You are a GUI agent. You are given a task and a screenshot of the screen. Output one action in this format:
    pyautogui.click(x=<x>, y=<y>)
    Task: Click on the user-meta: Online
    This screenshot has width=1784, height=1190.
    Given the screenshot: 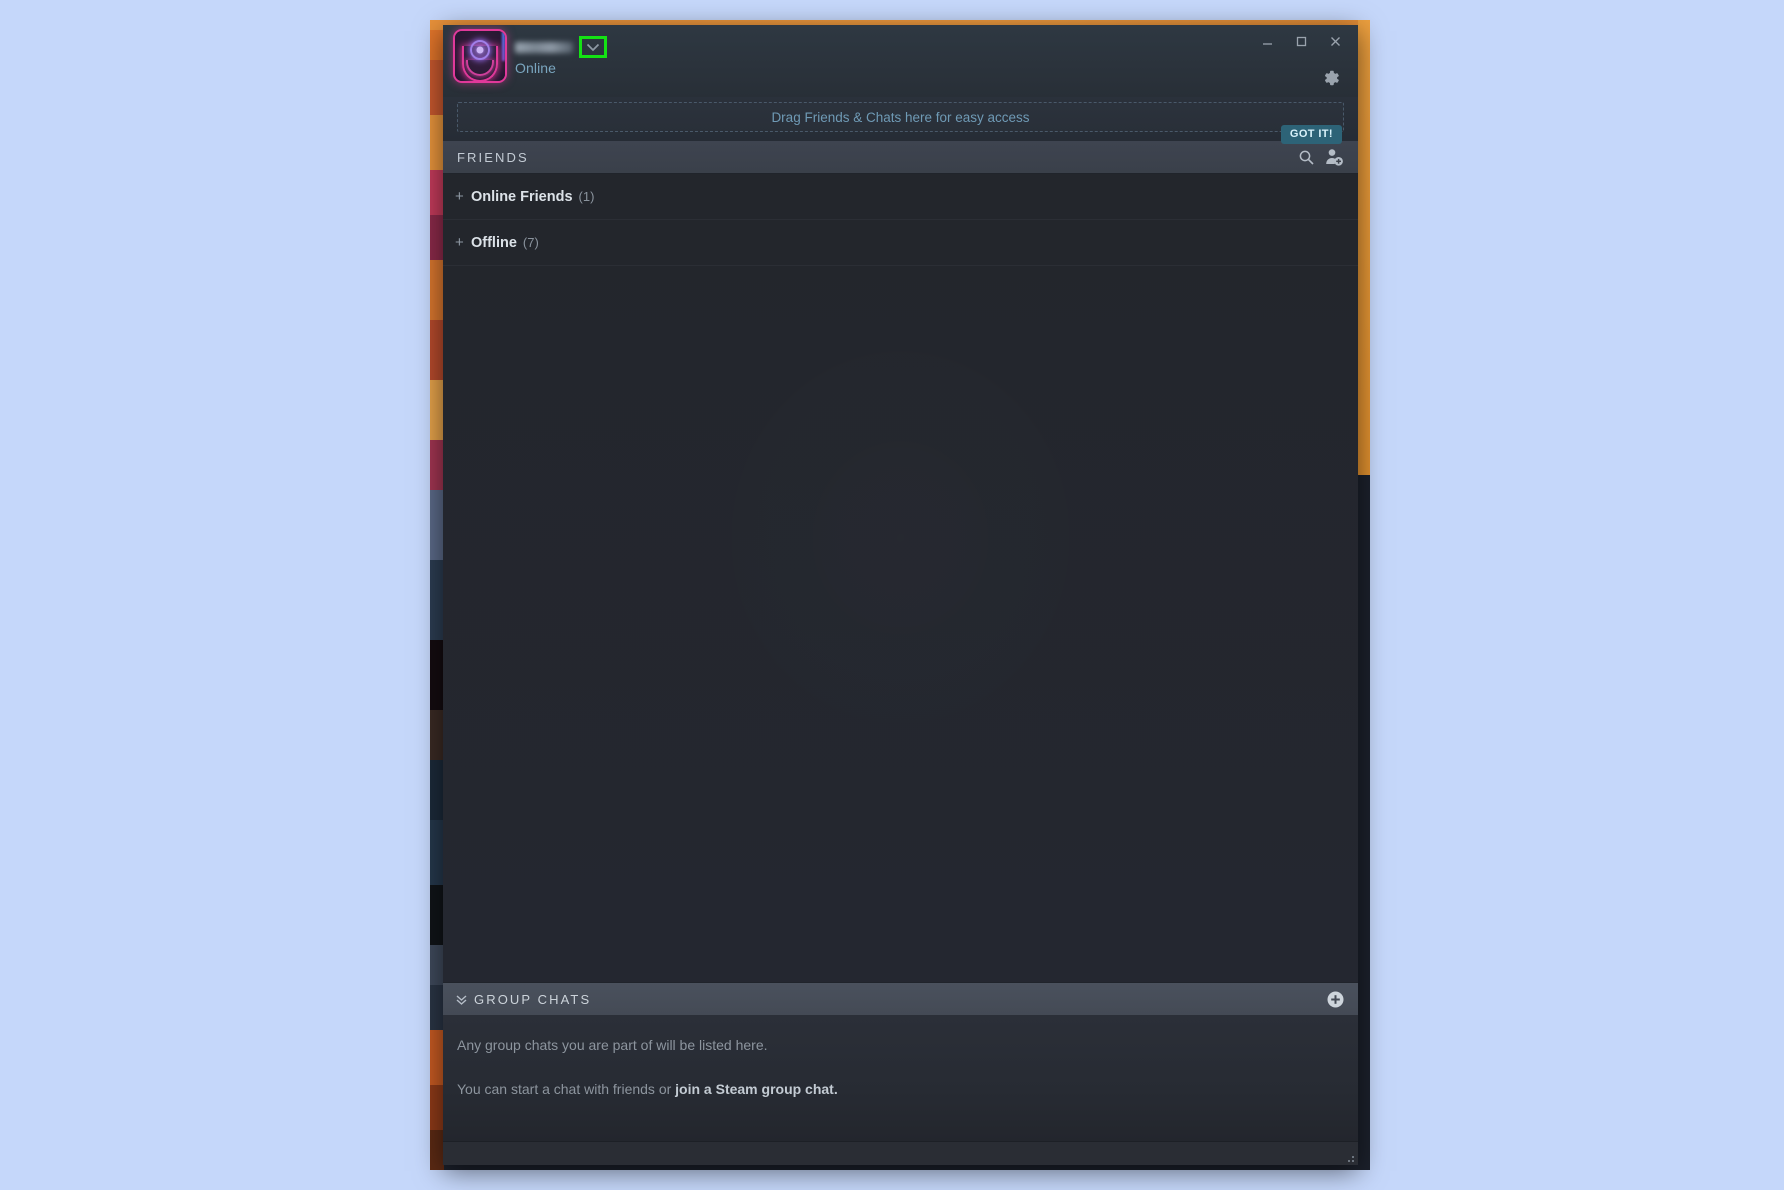 What is the action you would take?
    pyautogui.click(x=561, y=53)
    